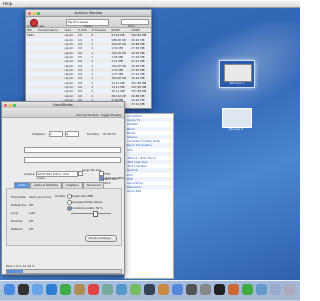 The height and width of the screenshot is (301, 320). What do you see at coordinates (30, 174) in the screenshot?
I see `codecs-label: Codecs:` at bounding box center [30, 174].